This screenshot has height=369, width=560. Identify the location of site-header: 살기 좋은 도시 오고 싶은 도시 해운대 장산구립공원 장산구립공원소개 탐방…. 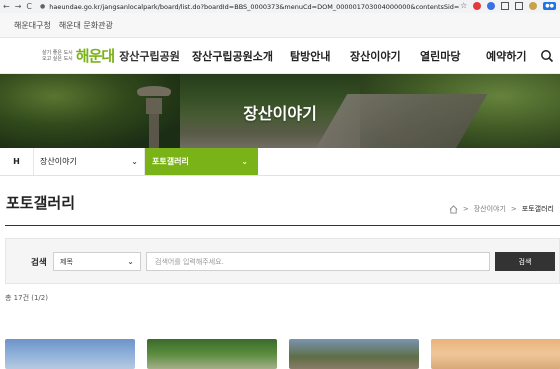
(280, 56).